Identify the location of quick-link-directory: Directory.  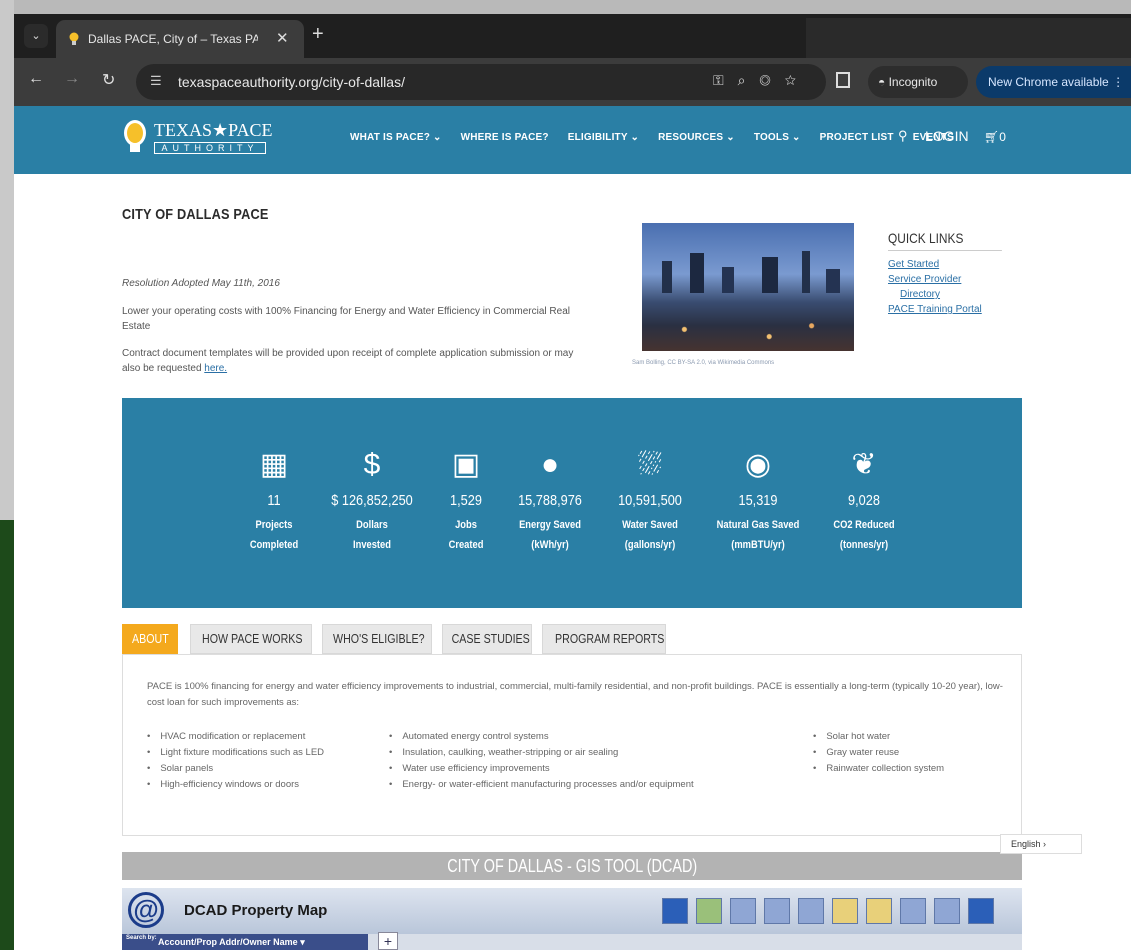
(955, 294).